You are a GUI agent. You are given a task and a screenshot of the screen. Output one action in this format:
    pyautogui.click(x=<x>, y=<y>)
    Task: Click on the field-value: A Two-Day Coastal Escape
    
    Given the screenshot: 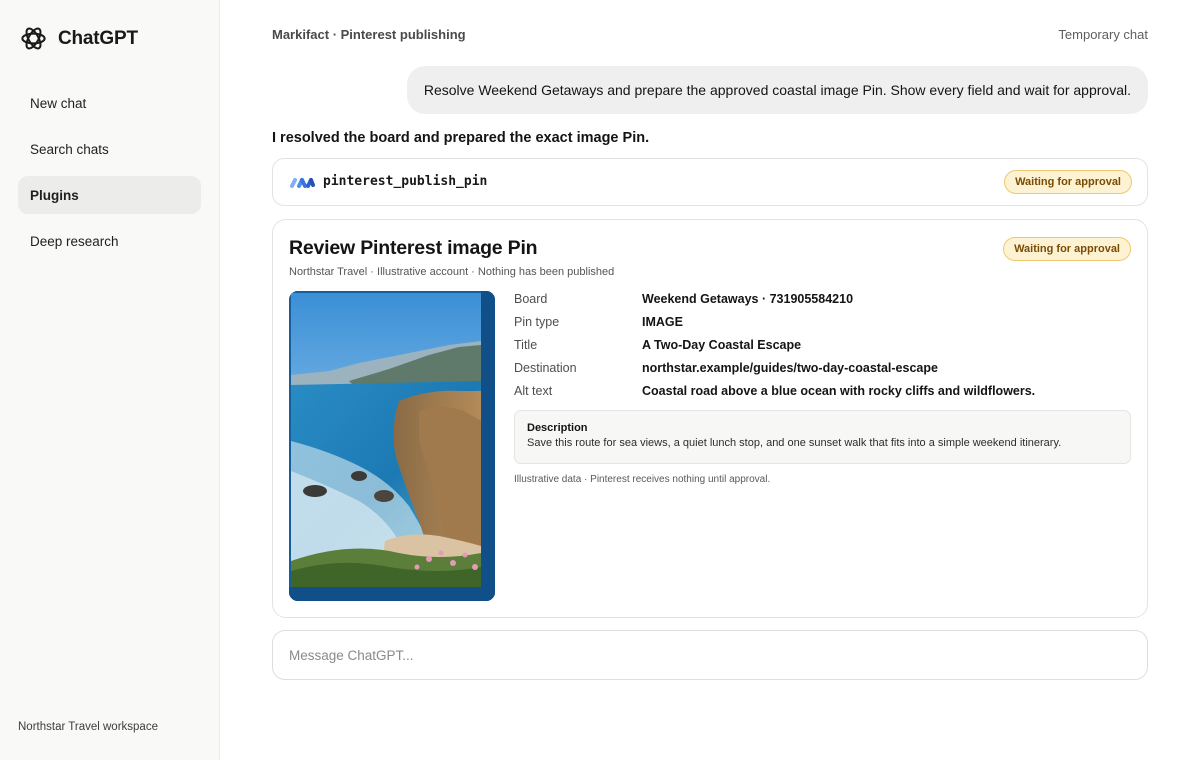 What is the action you would take?
    pyautogui.click(x=722, y=345)
    